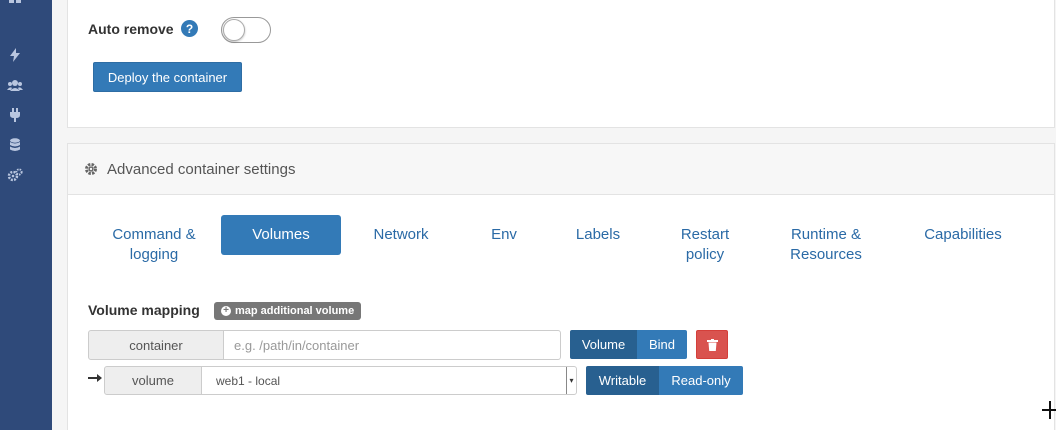 The width and height of the screenshot is (1056, 430). What do you see at coordinates (705, 254) in the screenshot?
I see `tab-label-line2: policy` at bounding box center [705, 254].